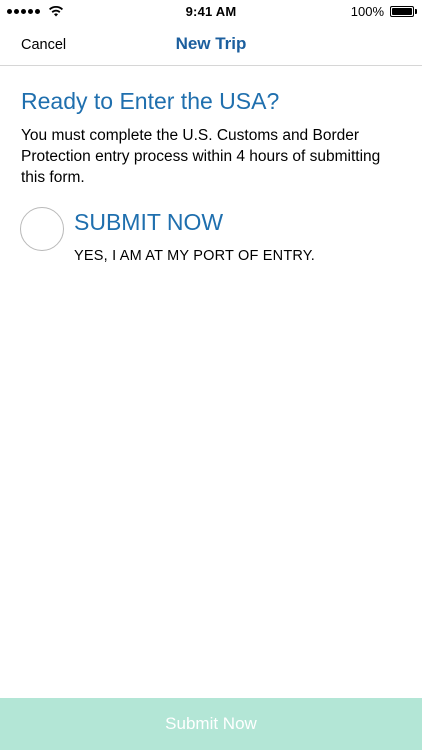 The width and height of the screenshot is (422, 750). I want to click on battery-icon, so click(402, 11).